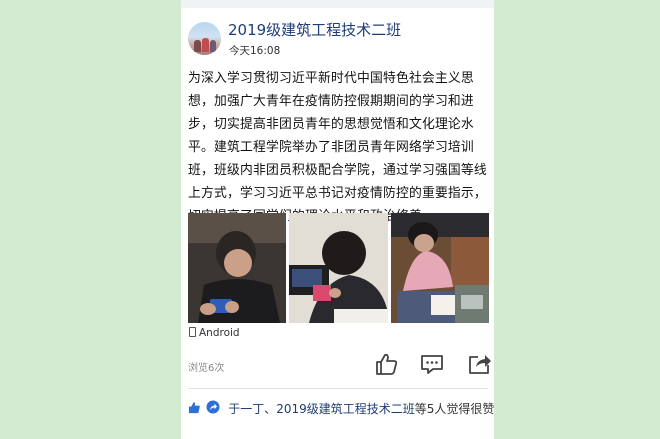  What do you see at coordinates (338, 388) in the screenshot?
I see `divider` at bounding box center [338, 388].